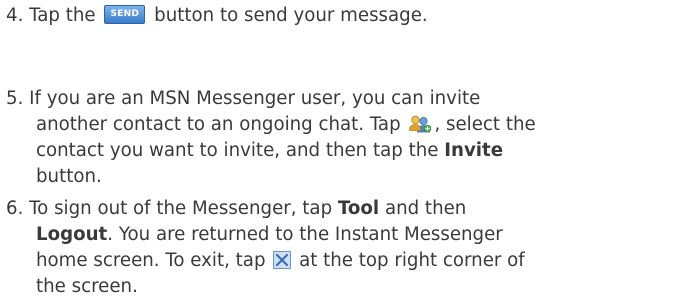 This screenshot has height=305, width=673. Describe the element at coordinates (15, 15) in the screenshot. I see `step-4-number: 4.` at that location.